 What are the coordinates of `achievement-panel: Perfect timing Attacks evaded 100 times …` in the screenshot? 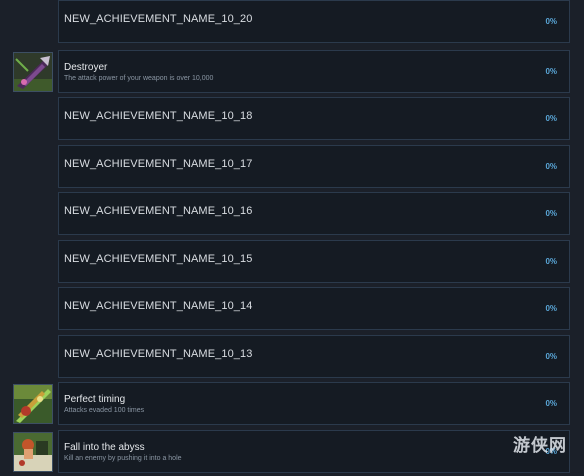 It's located at (314, 403).